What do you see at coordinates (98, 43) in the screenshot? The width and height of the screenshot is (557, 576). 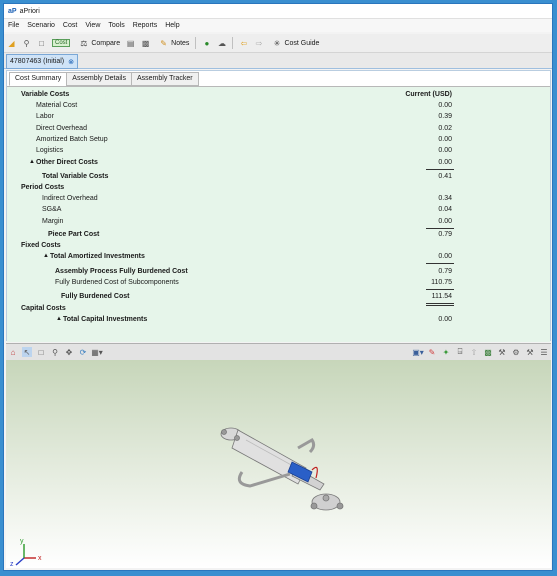 I see `compare-button: ⚖ Compare` at bounding box center [98, 43].